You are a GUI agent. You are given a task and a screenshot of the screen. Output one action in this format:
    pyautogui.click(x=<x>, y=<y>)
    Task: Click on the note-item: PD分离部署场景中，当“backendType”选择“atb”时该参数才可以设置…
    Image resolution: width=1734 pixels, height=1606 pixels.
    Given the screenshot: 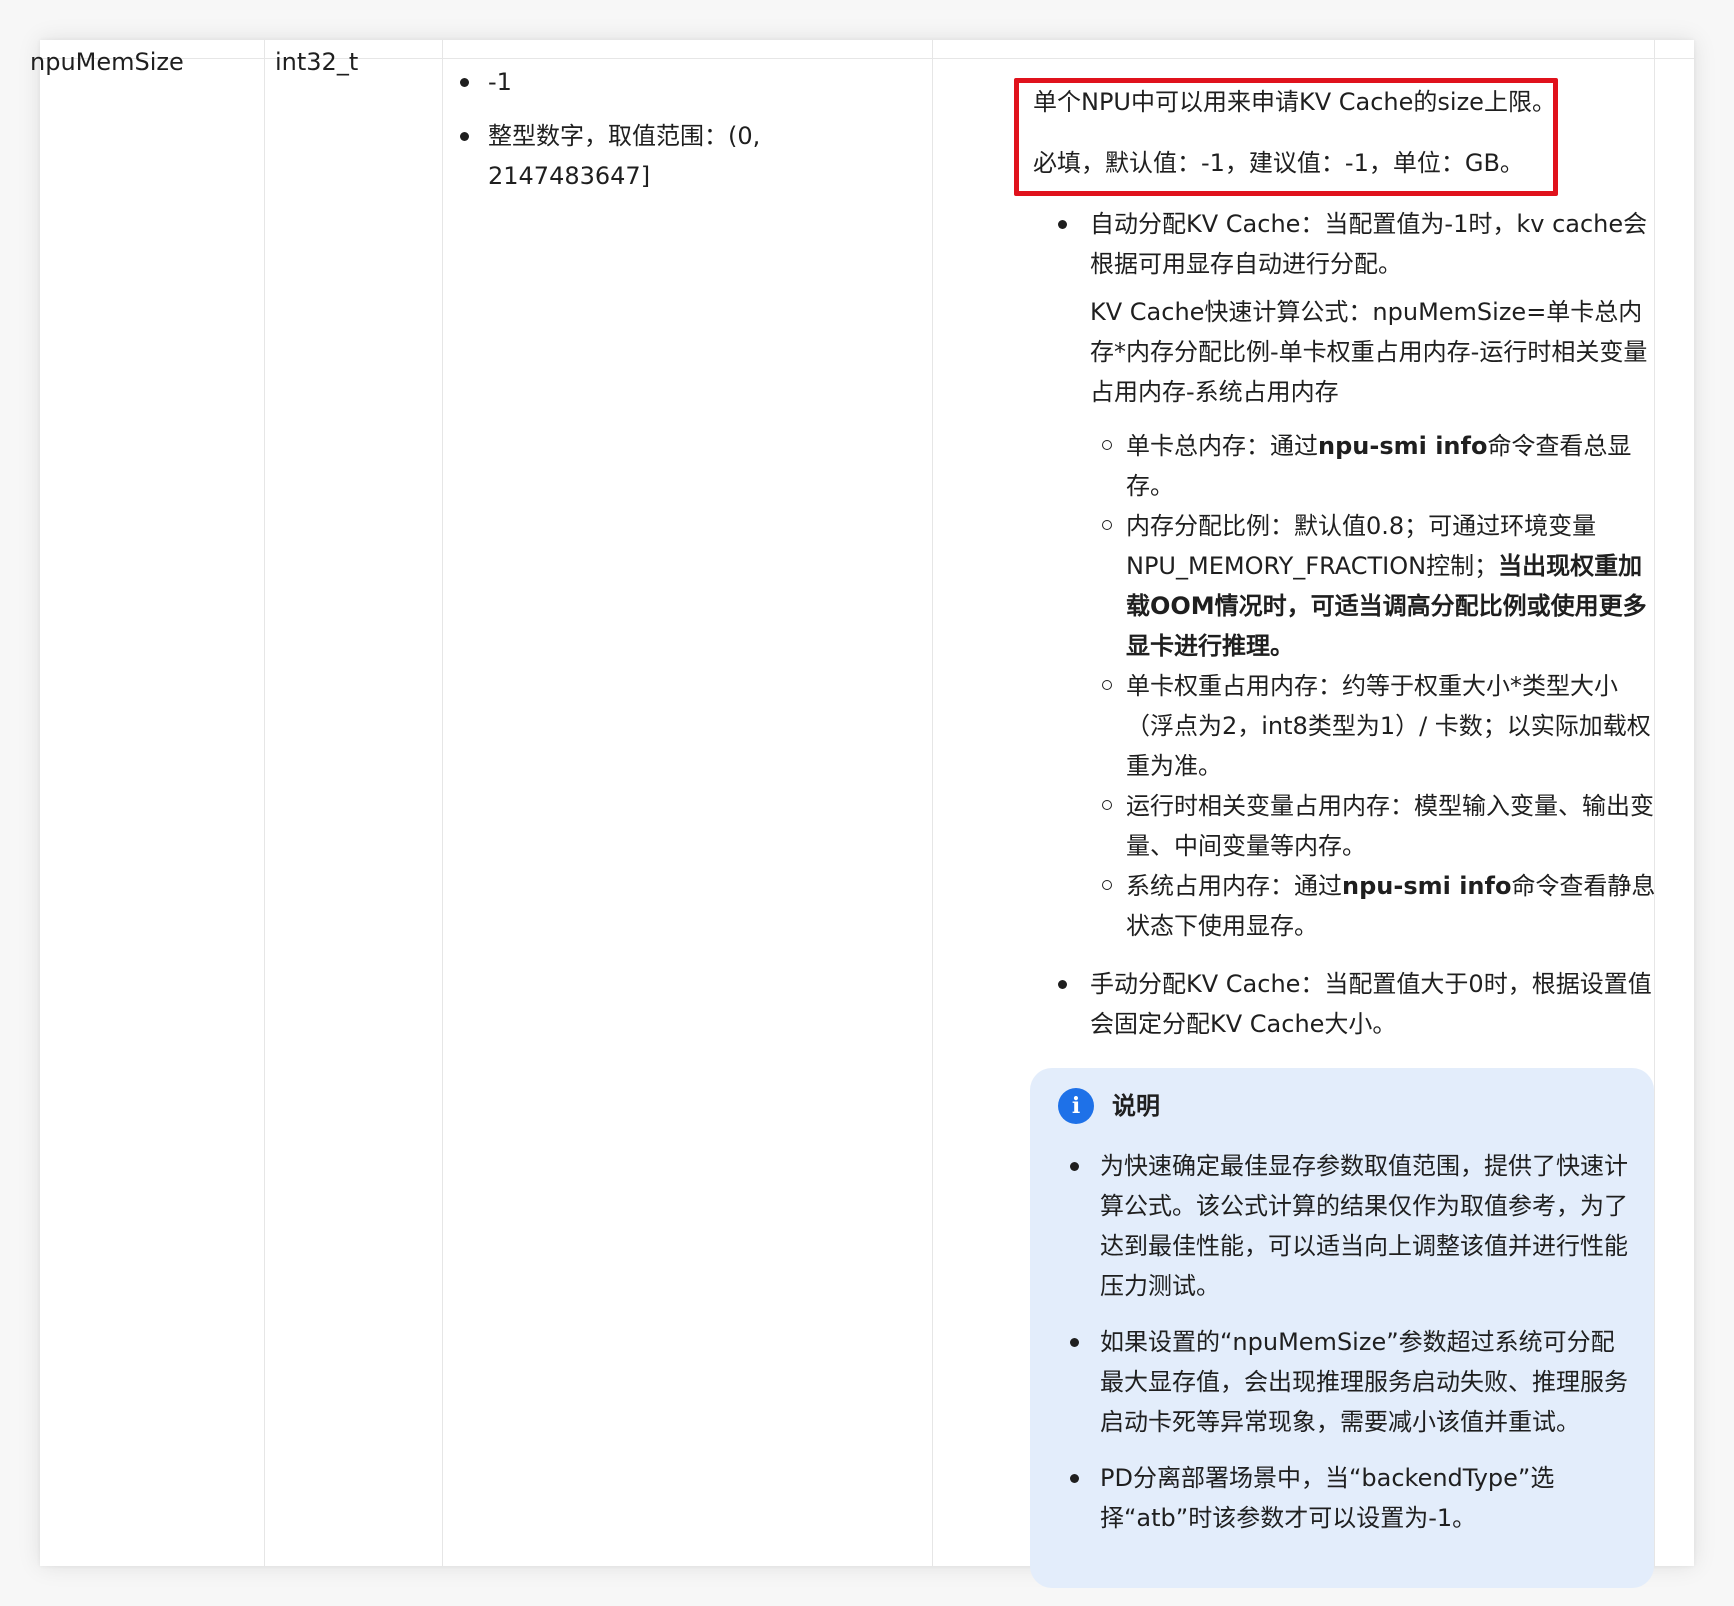 What is the action you would take?
    pyautogui.click(x=1345, y=1498)
    